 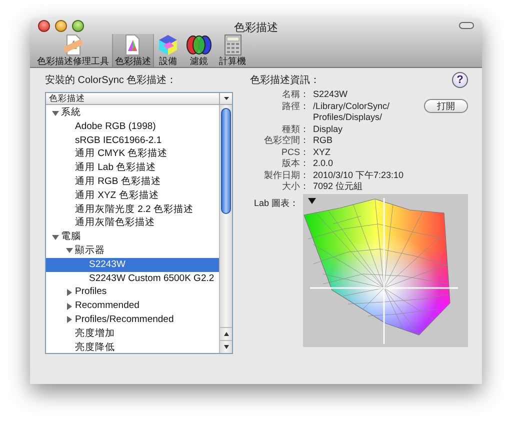 What do you see at coordinates (73, 45) in the screenshot?
I see `profile-repair-icon` at bounding box center [73, 45].